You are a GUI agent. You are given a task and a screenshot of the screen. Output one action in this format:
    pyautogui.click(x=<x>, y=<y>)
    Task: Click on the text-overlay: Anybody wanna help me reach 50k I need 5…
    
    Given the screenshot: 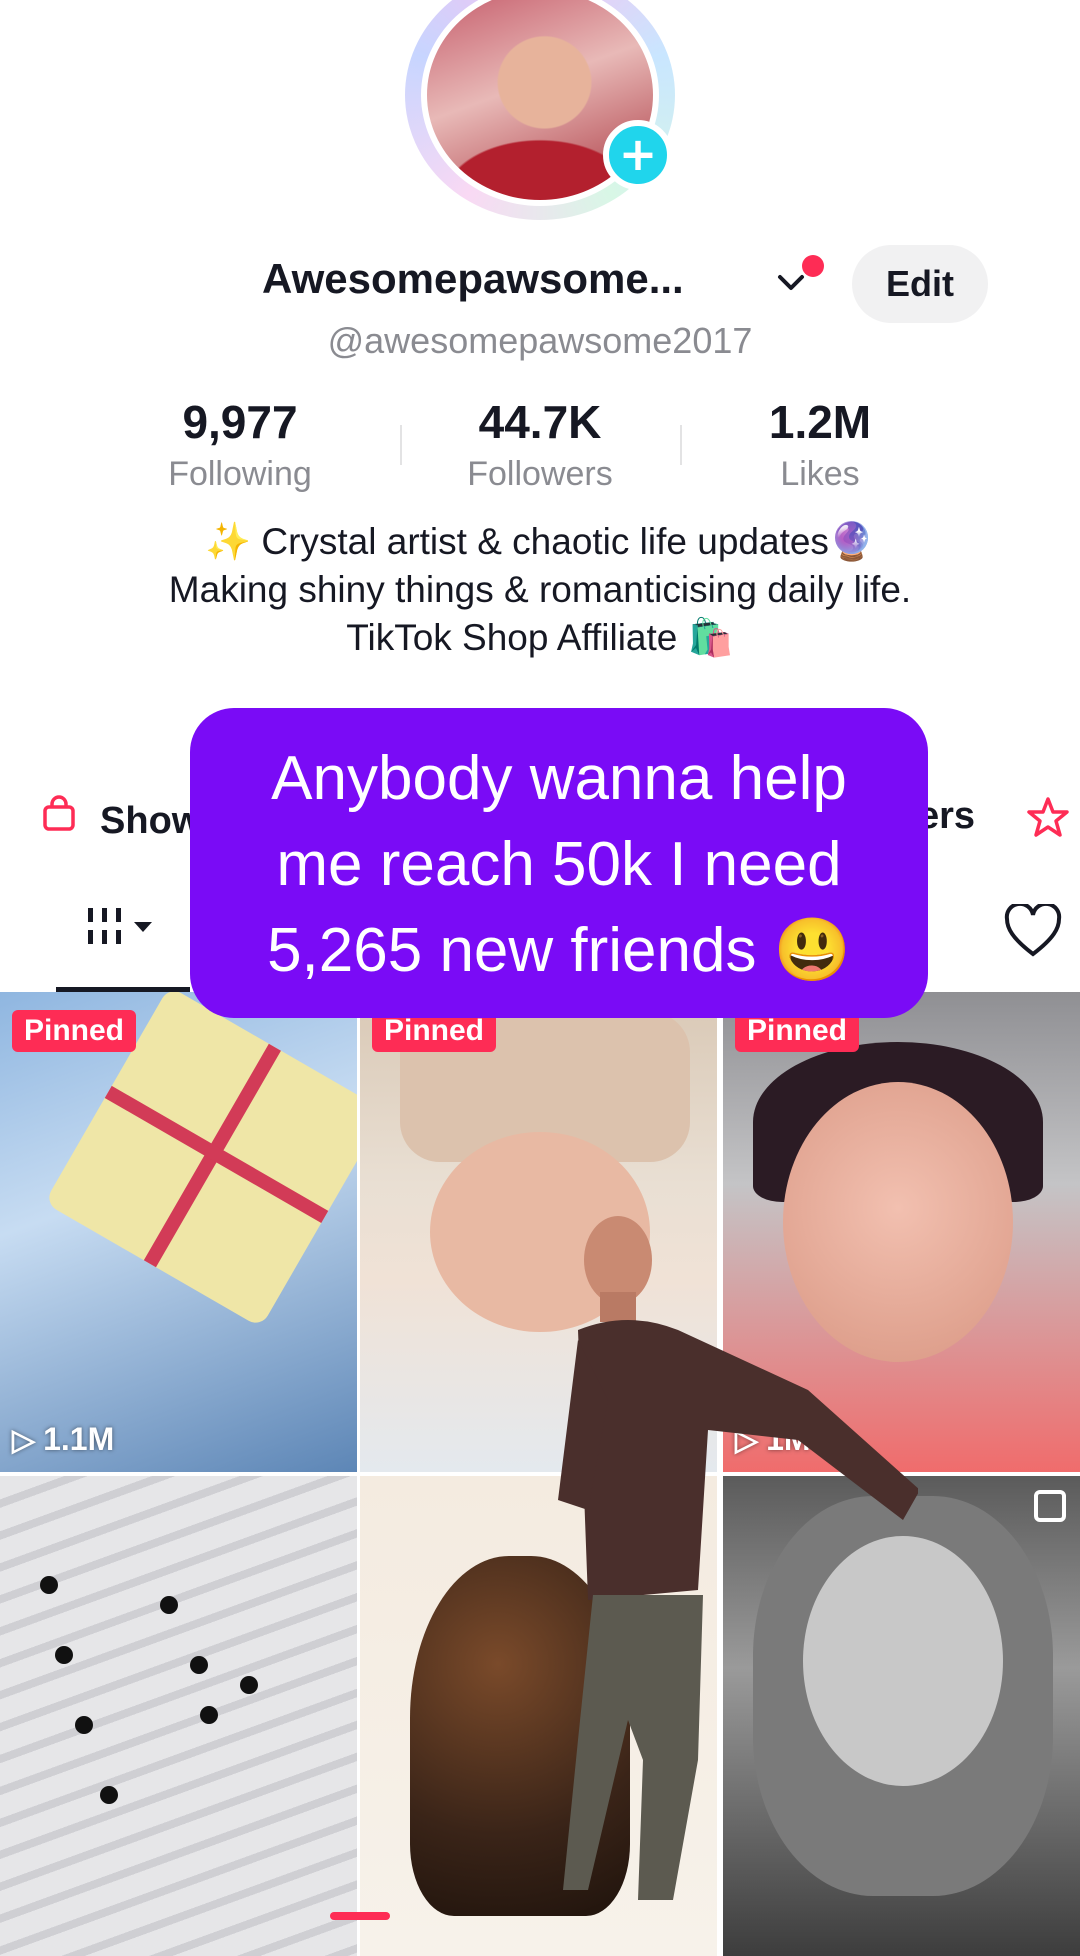 What is the action you would take?
    pyautogui.click(x=559, y=863)
    